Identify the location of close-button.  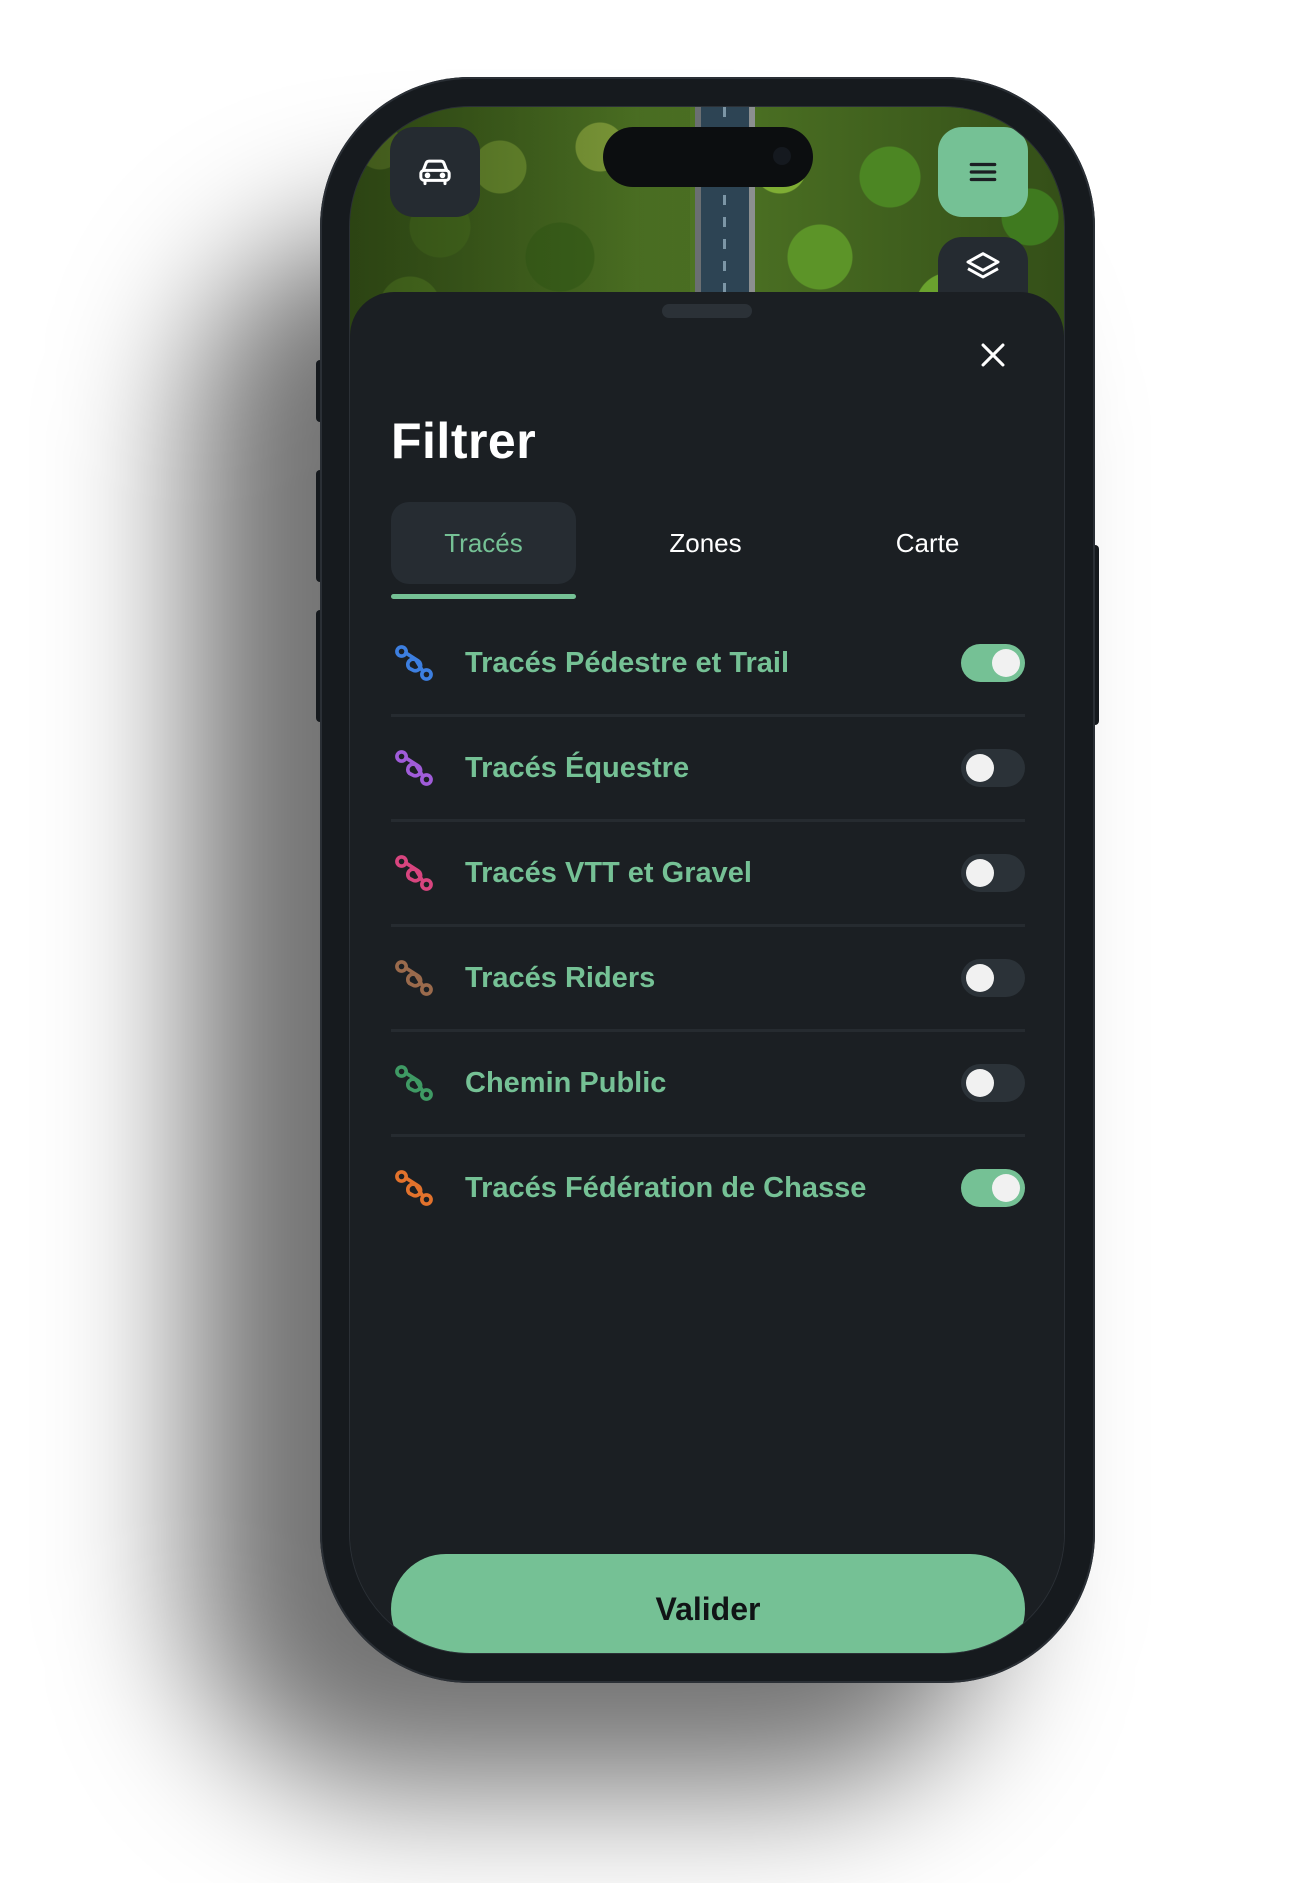
(993, 355).